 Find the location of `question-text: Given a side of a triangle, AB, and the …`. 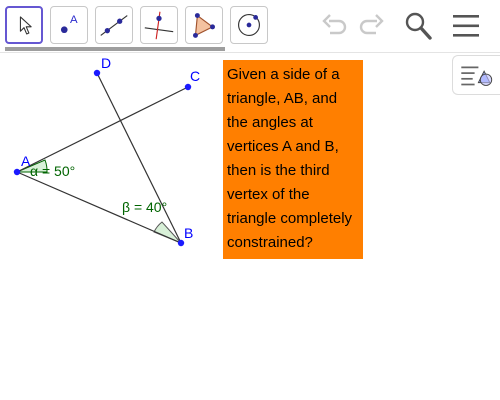

question-text: Given a side of a triangle, AB, and the … is located at coordinates (290, 158).